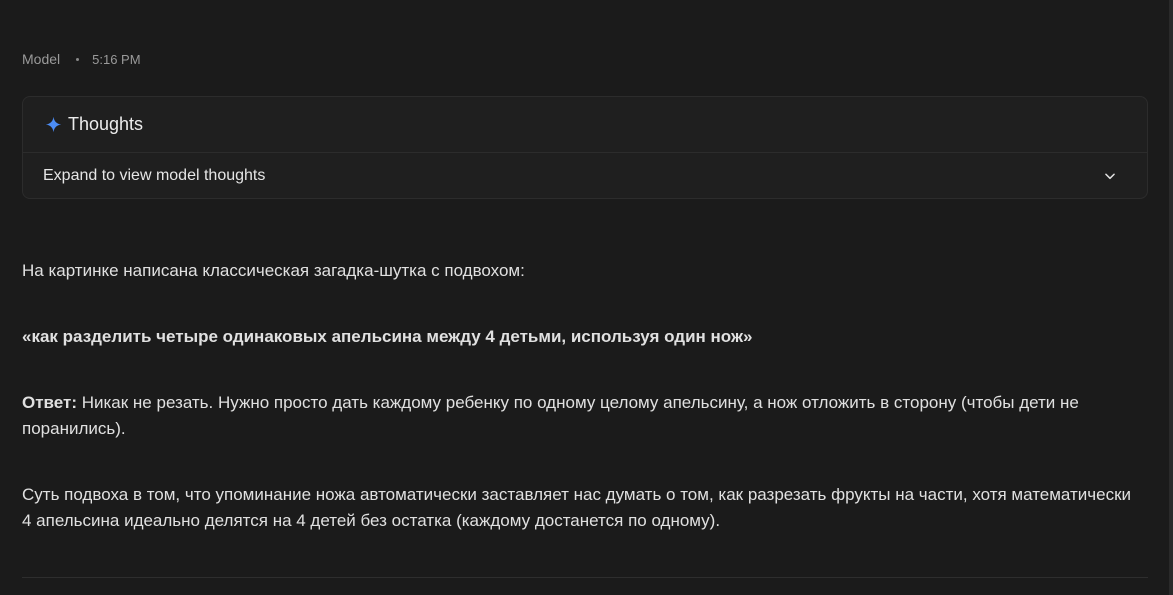  Describe the element at coordinates (154, 175) in the screenshot. I see `expand-thoughts-label: Expand to view model thoughts` at that location.